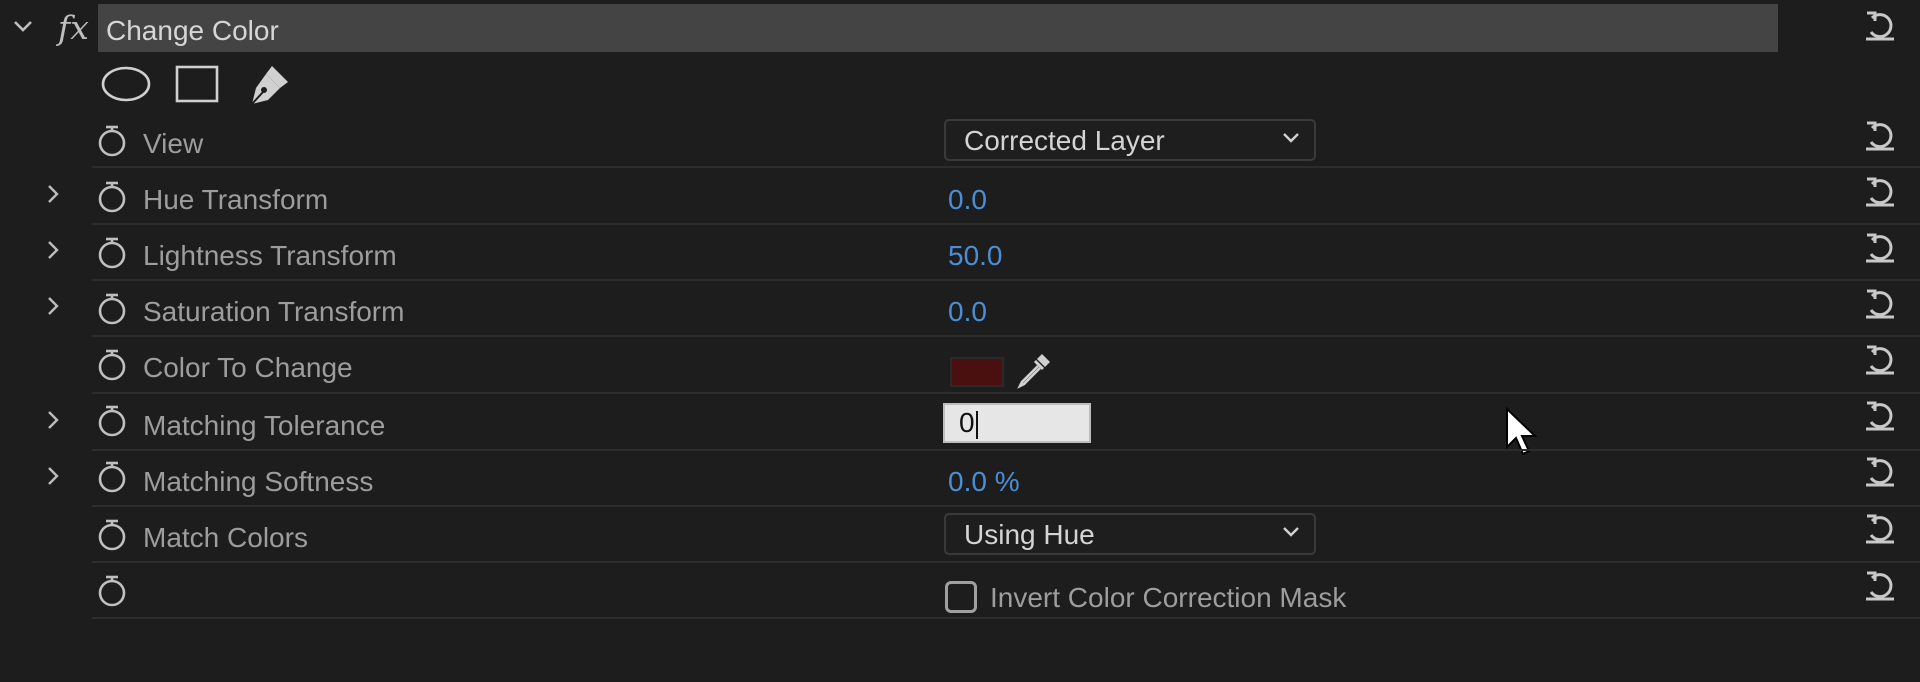 The height and width of the screenshot is (682, 1920). I want to click on match-colors-dropdown-value: Using Hue, so click(1029, 534).